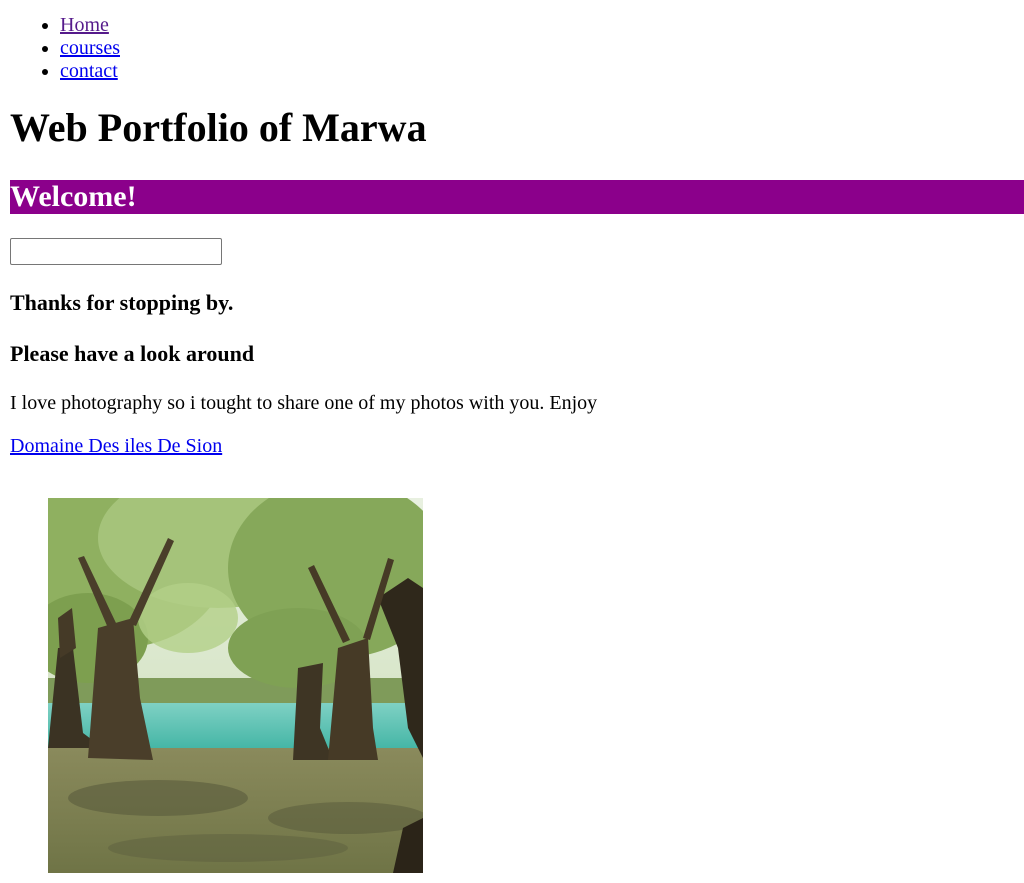 The height and width of the screenshot is (883, 1024). I want to click on nav-link-home: Home, so click(84, 25).